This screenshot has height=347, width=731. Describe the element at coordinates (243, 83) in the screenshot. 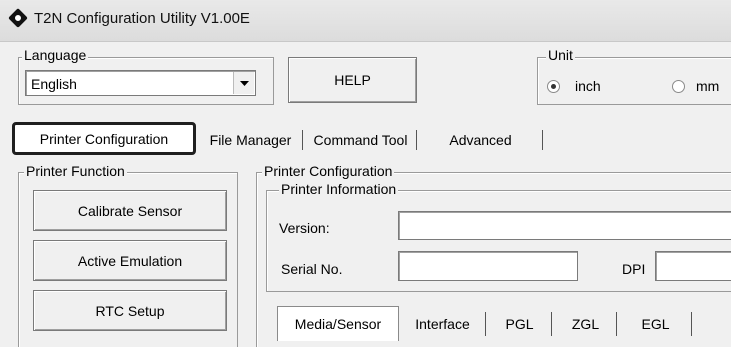

I see `chevron-down-icon` at that location.